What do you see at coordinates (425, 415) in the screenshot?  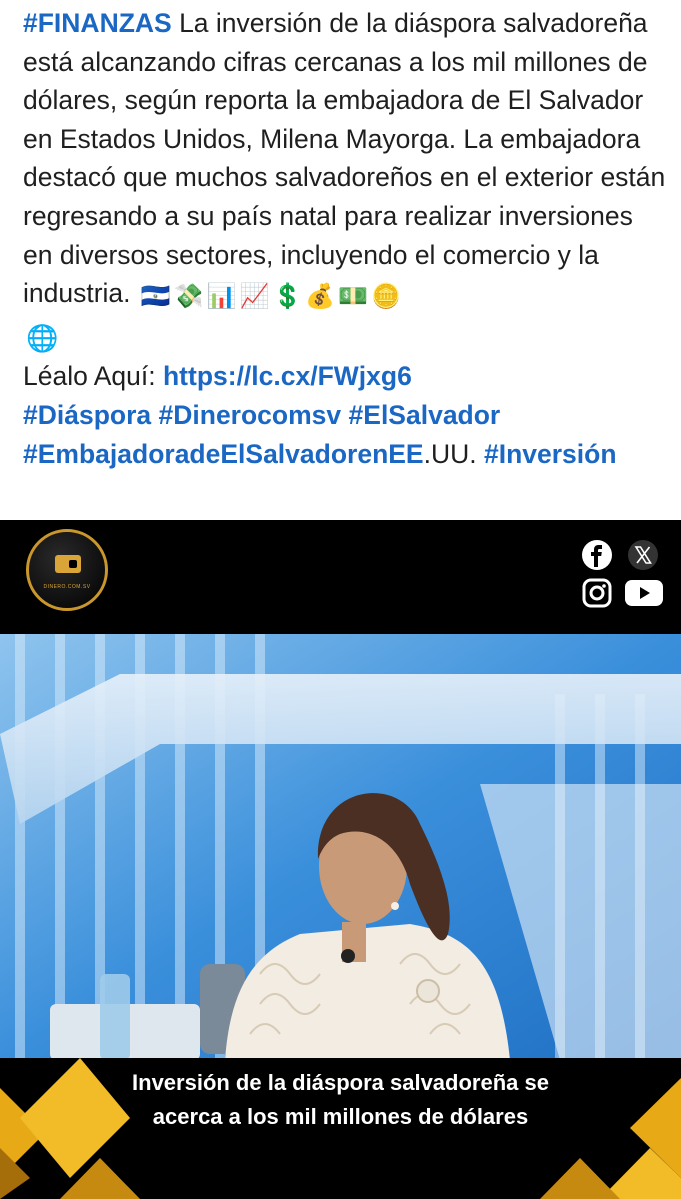 I see `hashtag-elsalvador: #ElSalvador` at bounding box center [425, 415].